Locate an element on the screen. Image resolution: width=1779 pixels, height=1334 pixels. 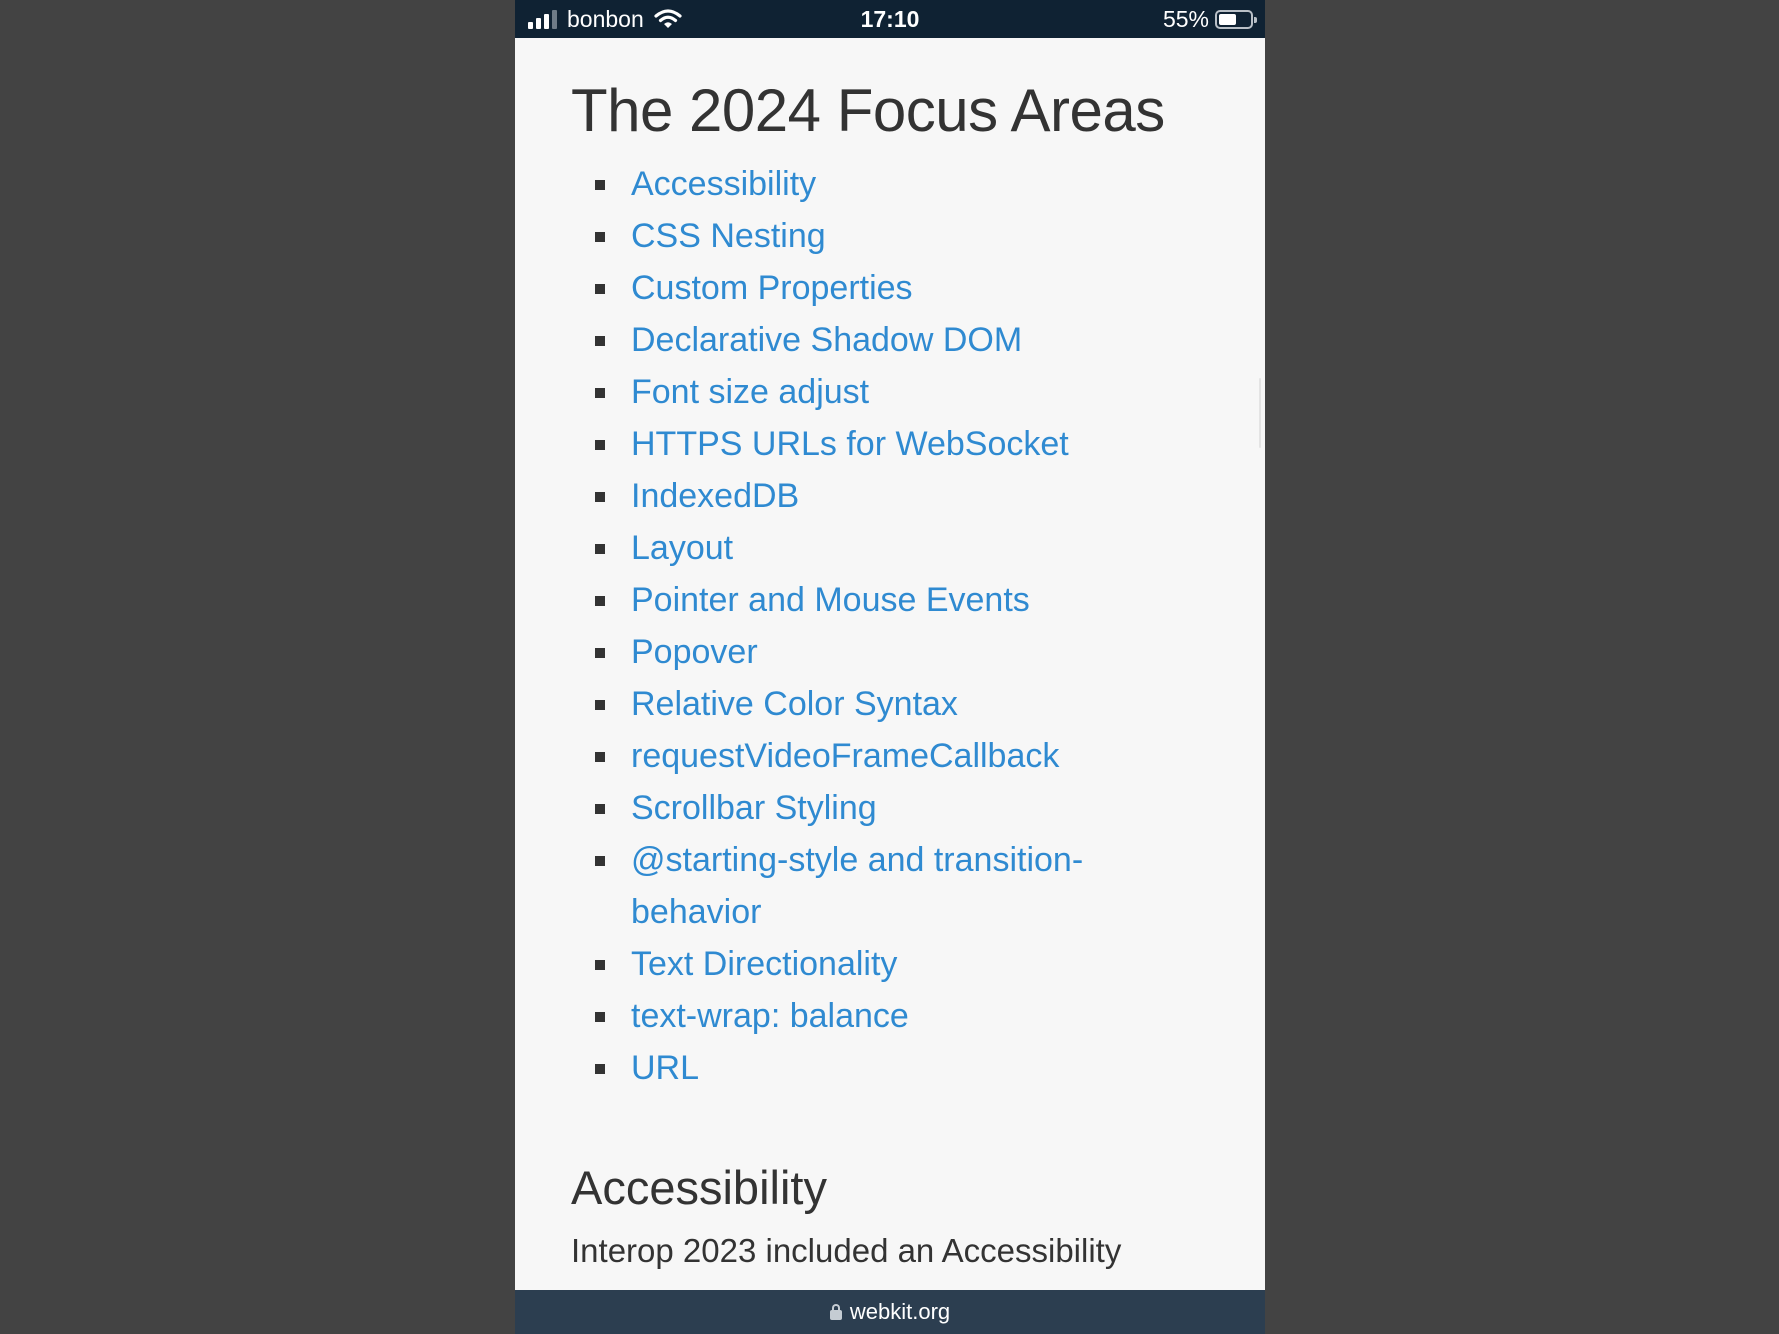
focus-area-link: URL is located at coordinates (665, 1068).